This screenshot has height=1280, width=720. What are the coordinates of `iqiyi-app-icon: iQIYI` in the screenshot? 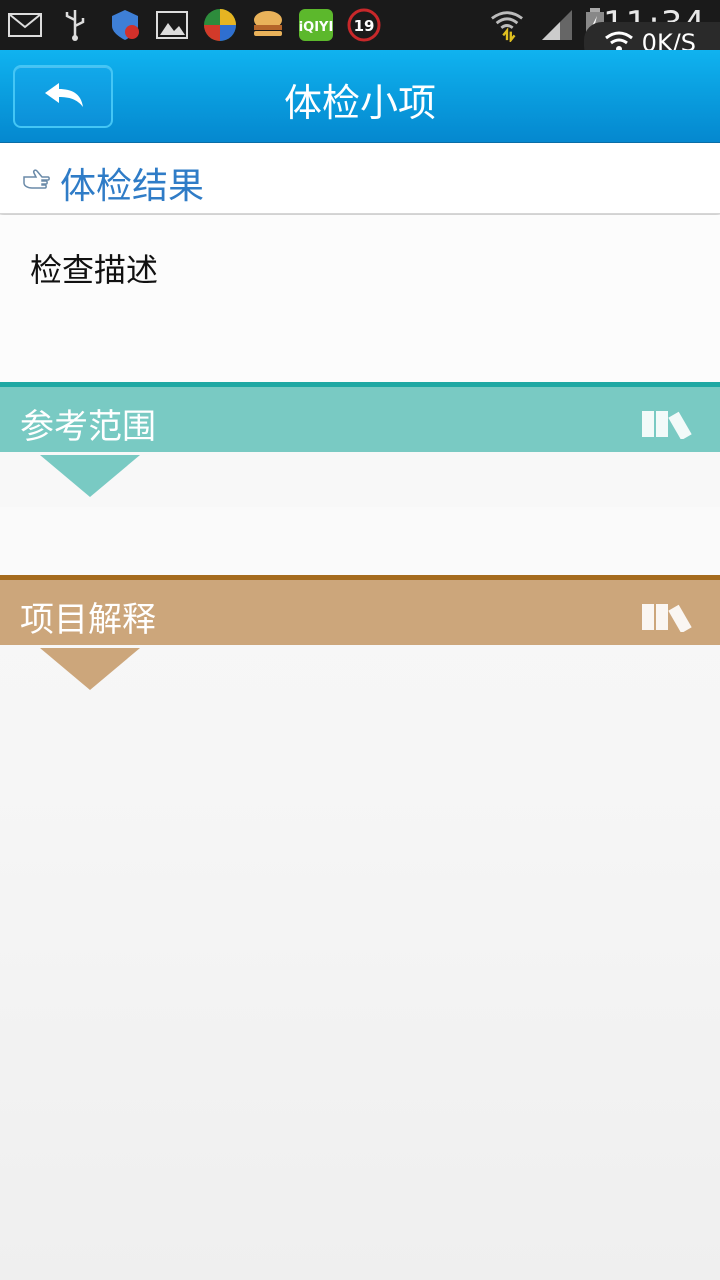 It's located at (316, 25).